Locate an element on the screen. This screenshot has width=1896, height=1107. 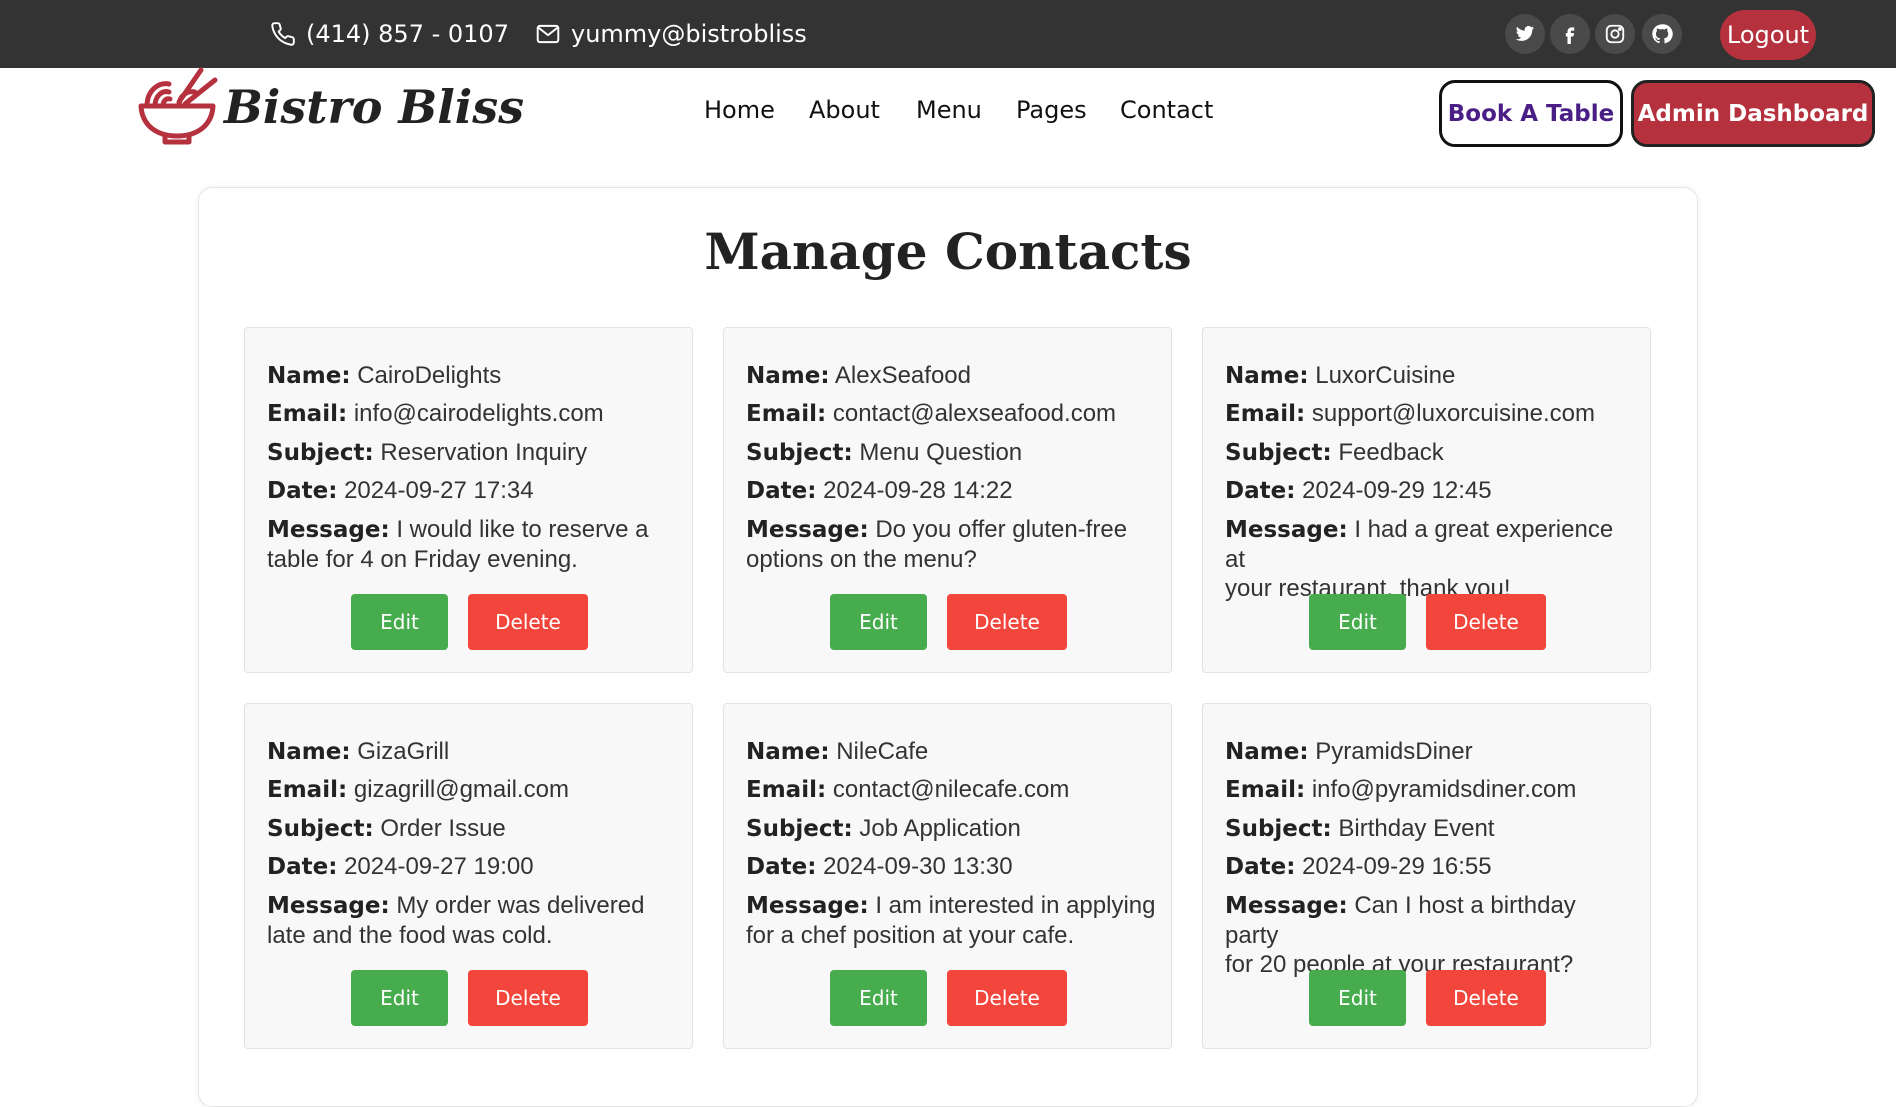
email-row: Email: contact@nilecafe.com is located at coordinates (907, 790).